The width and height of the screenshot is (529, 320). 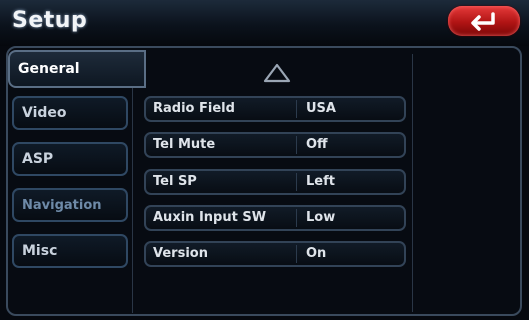 I want to click on setting-row-auxin-input-sw: Auxin Input SW Low, so click(x=275, y=218).